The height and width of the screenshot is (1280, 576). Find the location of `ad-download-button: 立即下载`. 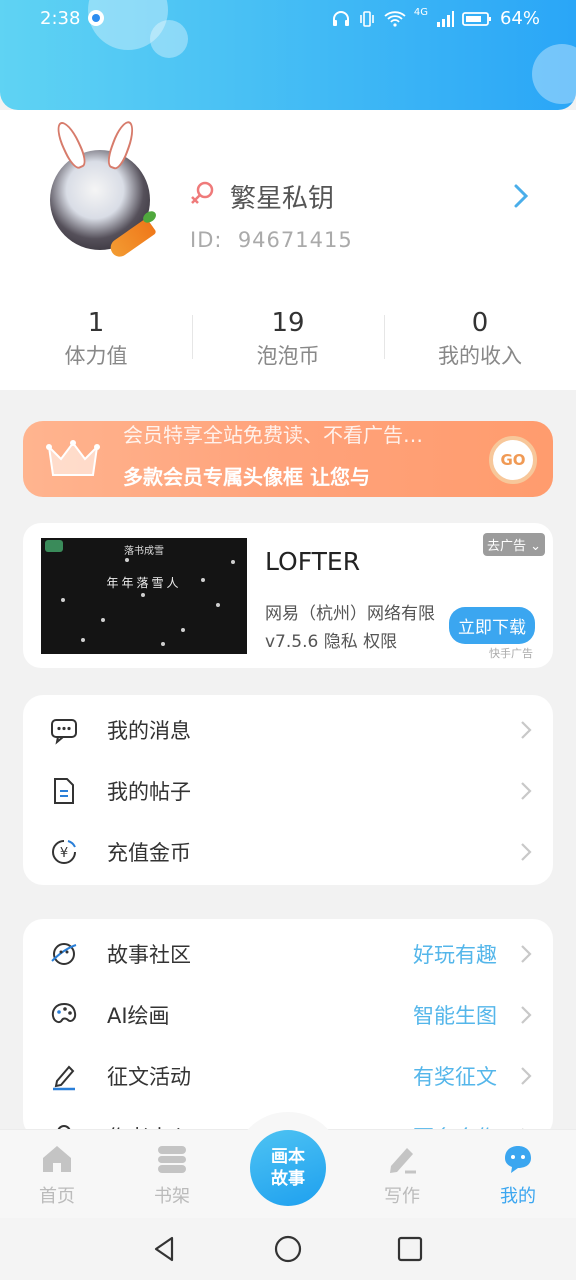

ad-download-button: 立即下载 is located at coordinates (492, 625).